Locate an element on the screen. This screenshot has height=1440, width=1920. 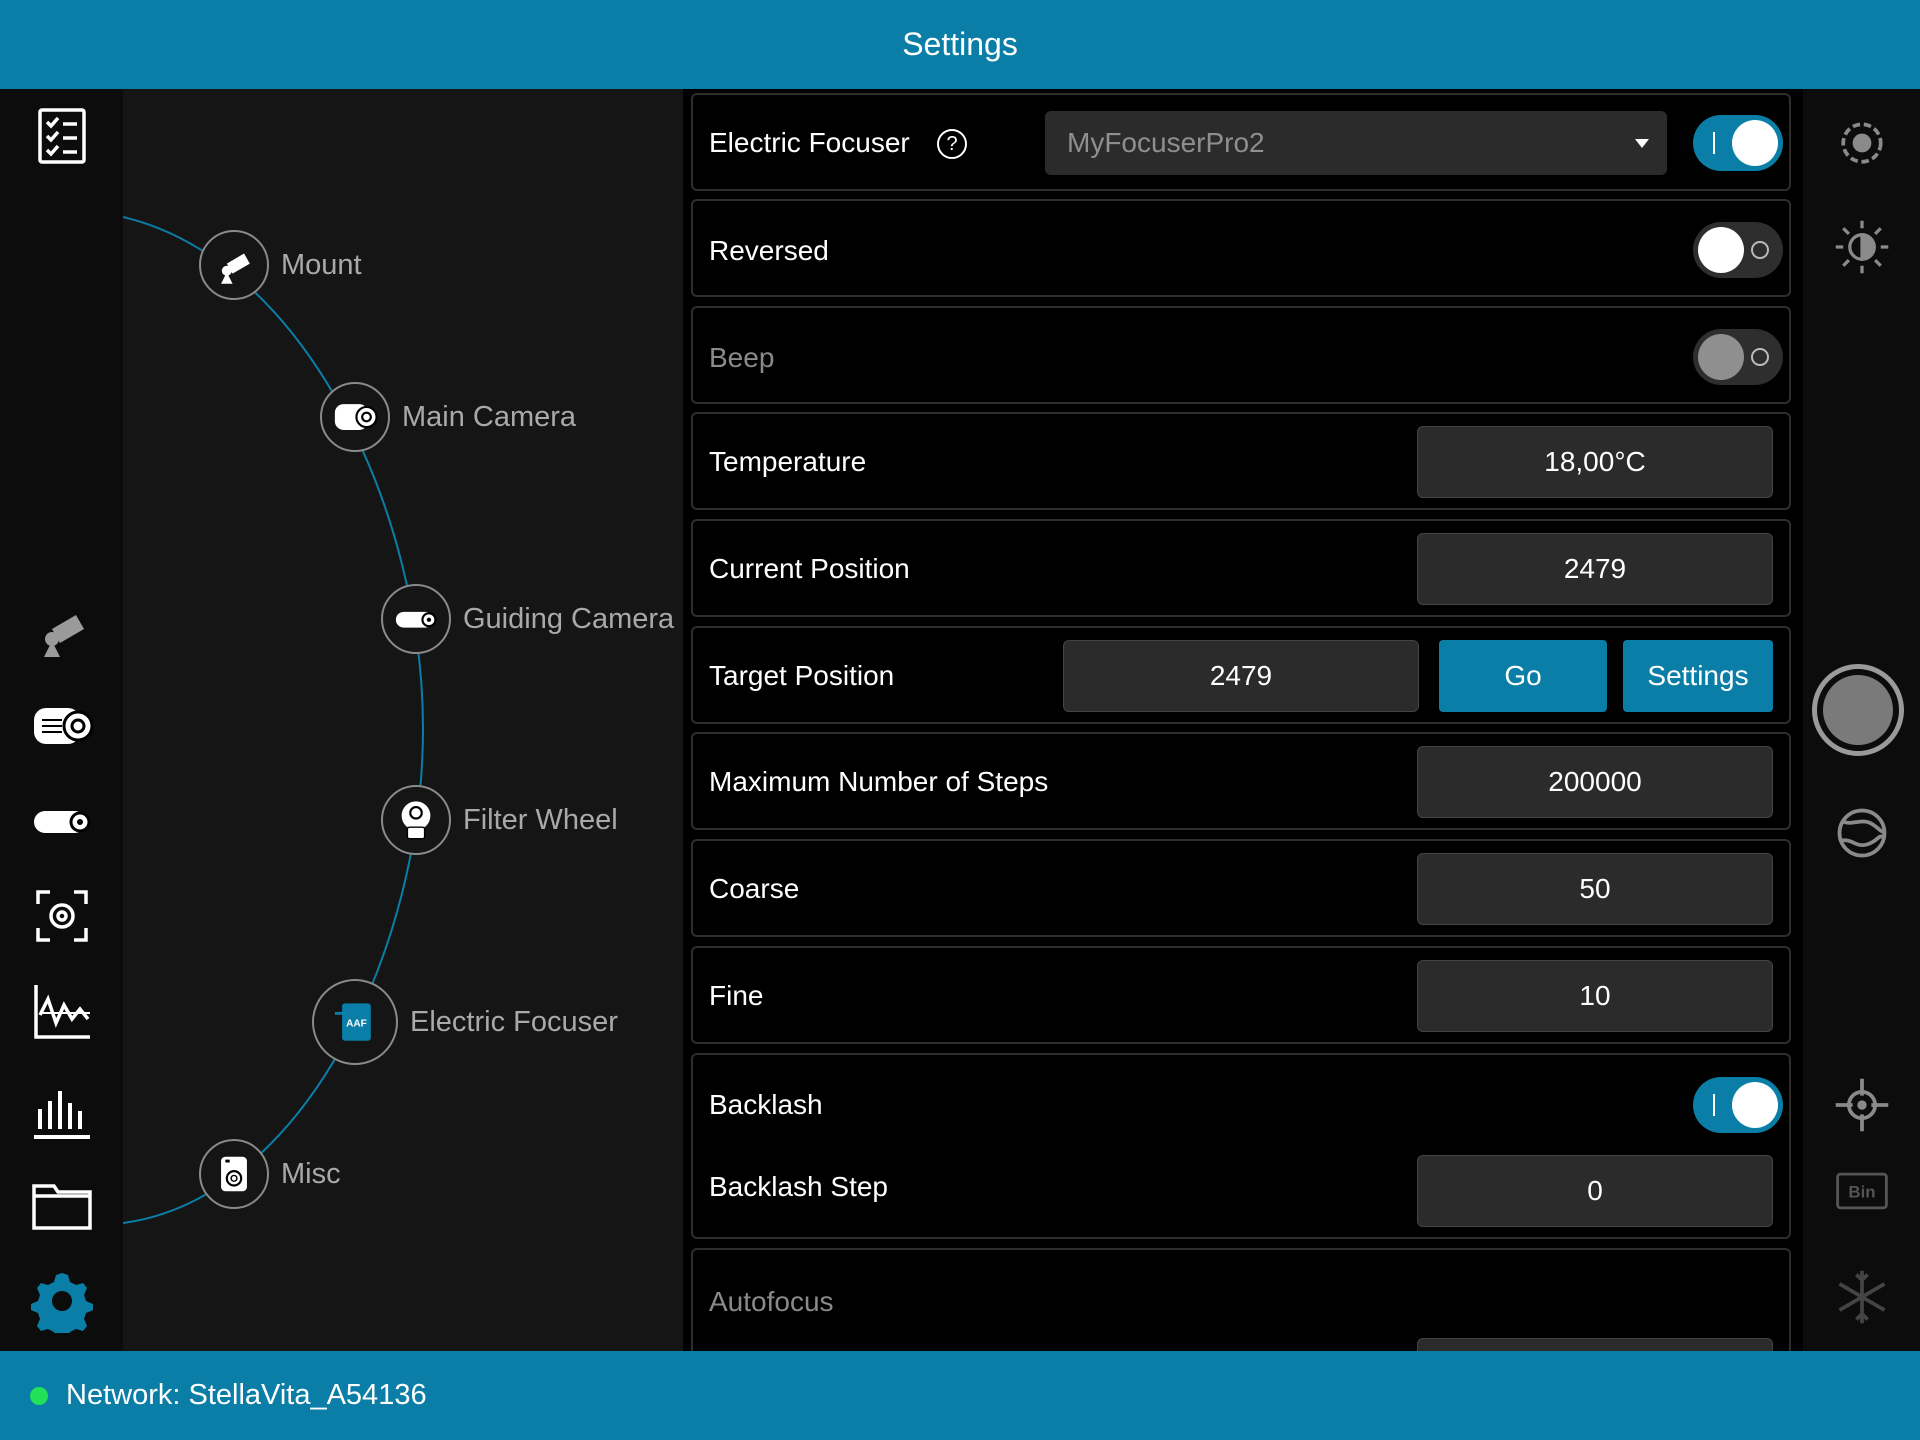
snowflake-icon is located at coordinates (1862, 1297).